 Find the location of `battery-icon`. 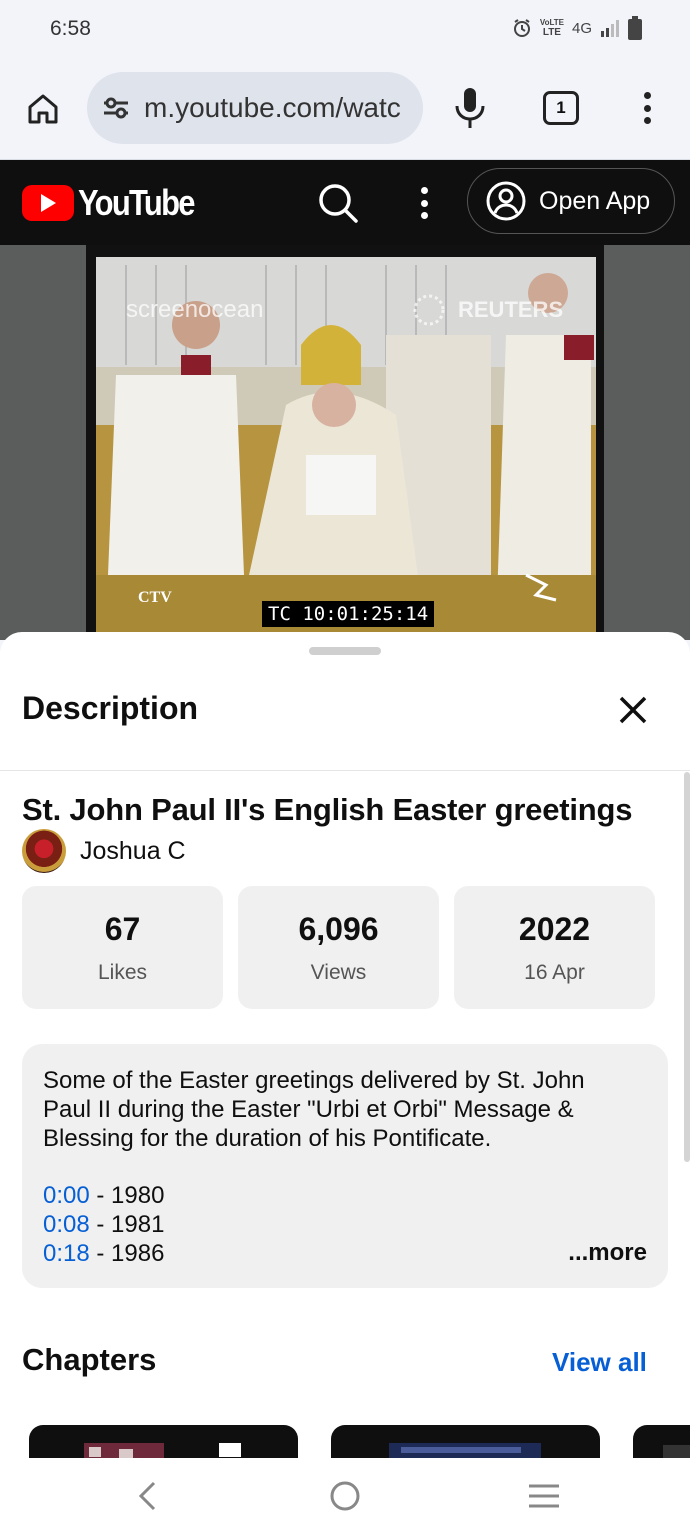

battery-icon is located at coordinates (635, 28).